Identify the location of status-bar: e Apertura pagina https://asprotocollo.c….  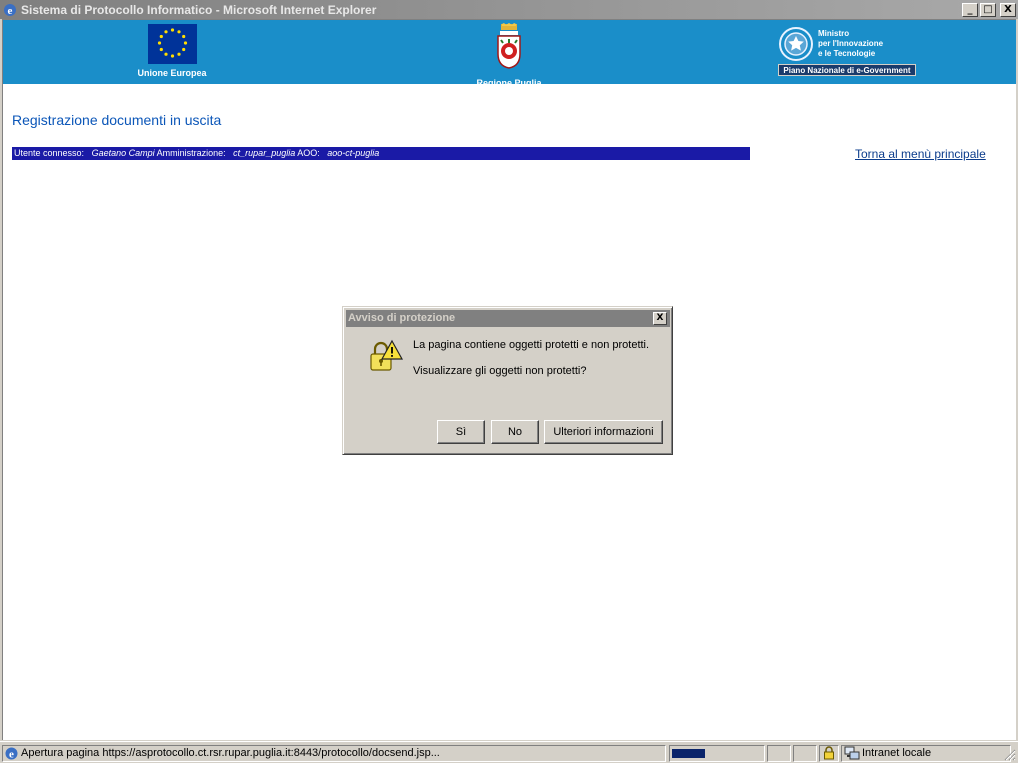
(509, 752).